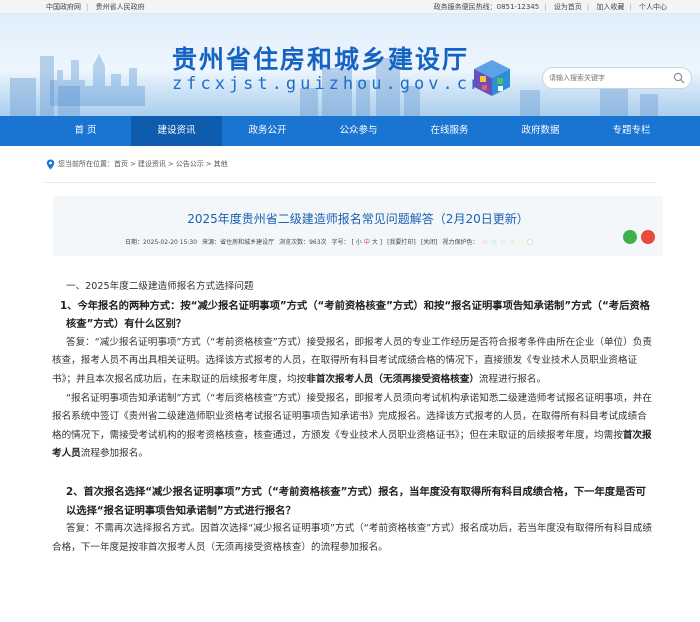  I want to click on breadcrumb-other: 其他, so click(221, 164).